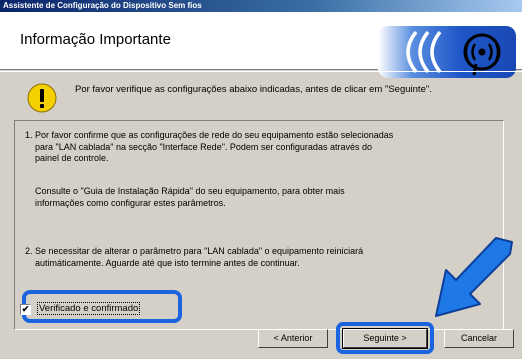 The width and height of the screenshot is (522, 359). What do you see at coordinates (95, 39) in the screenshot?
I see `page-title: Informação Importante` at bounding box center [95, 39].